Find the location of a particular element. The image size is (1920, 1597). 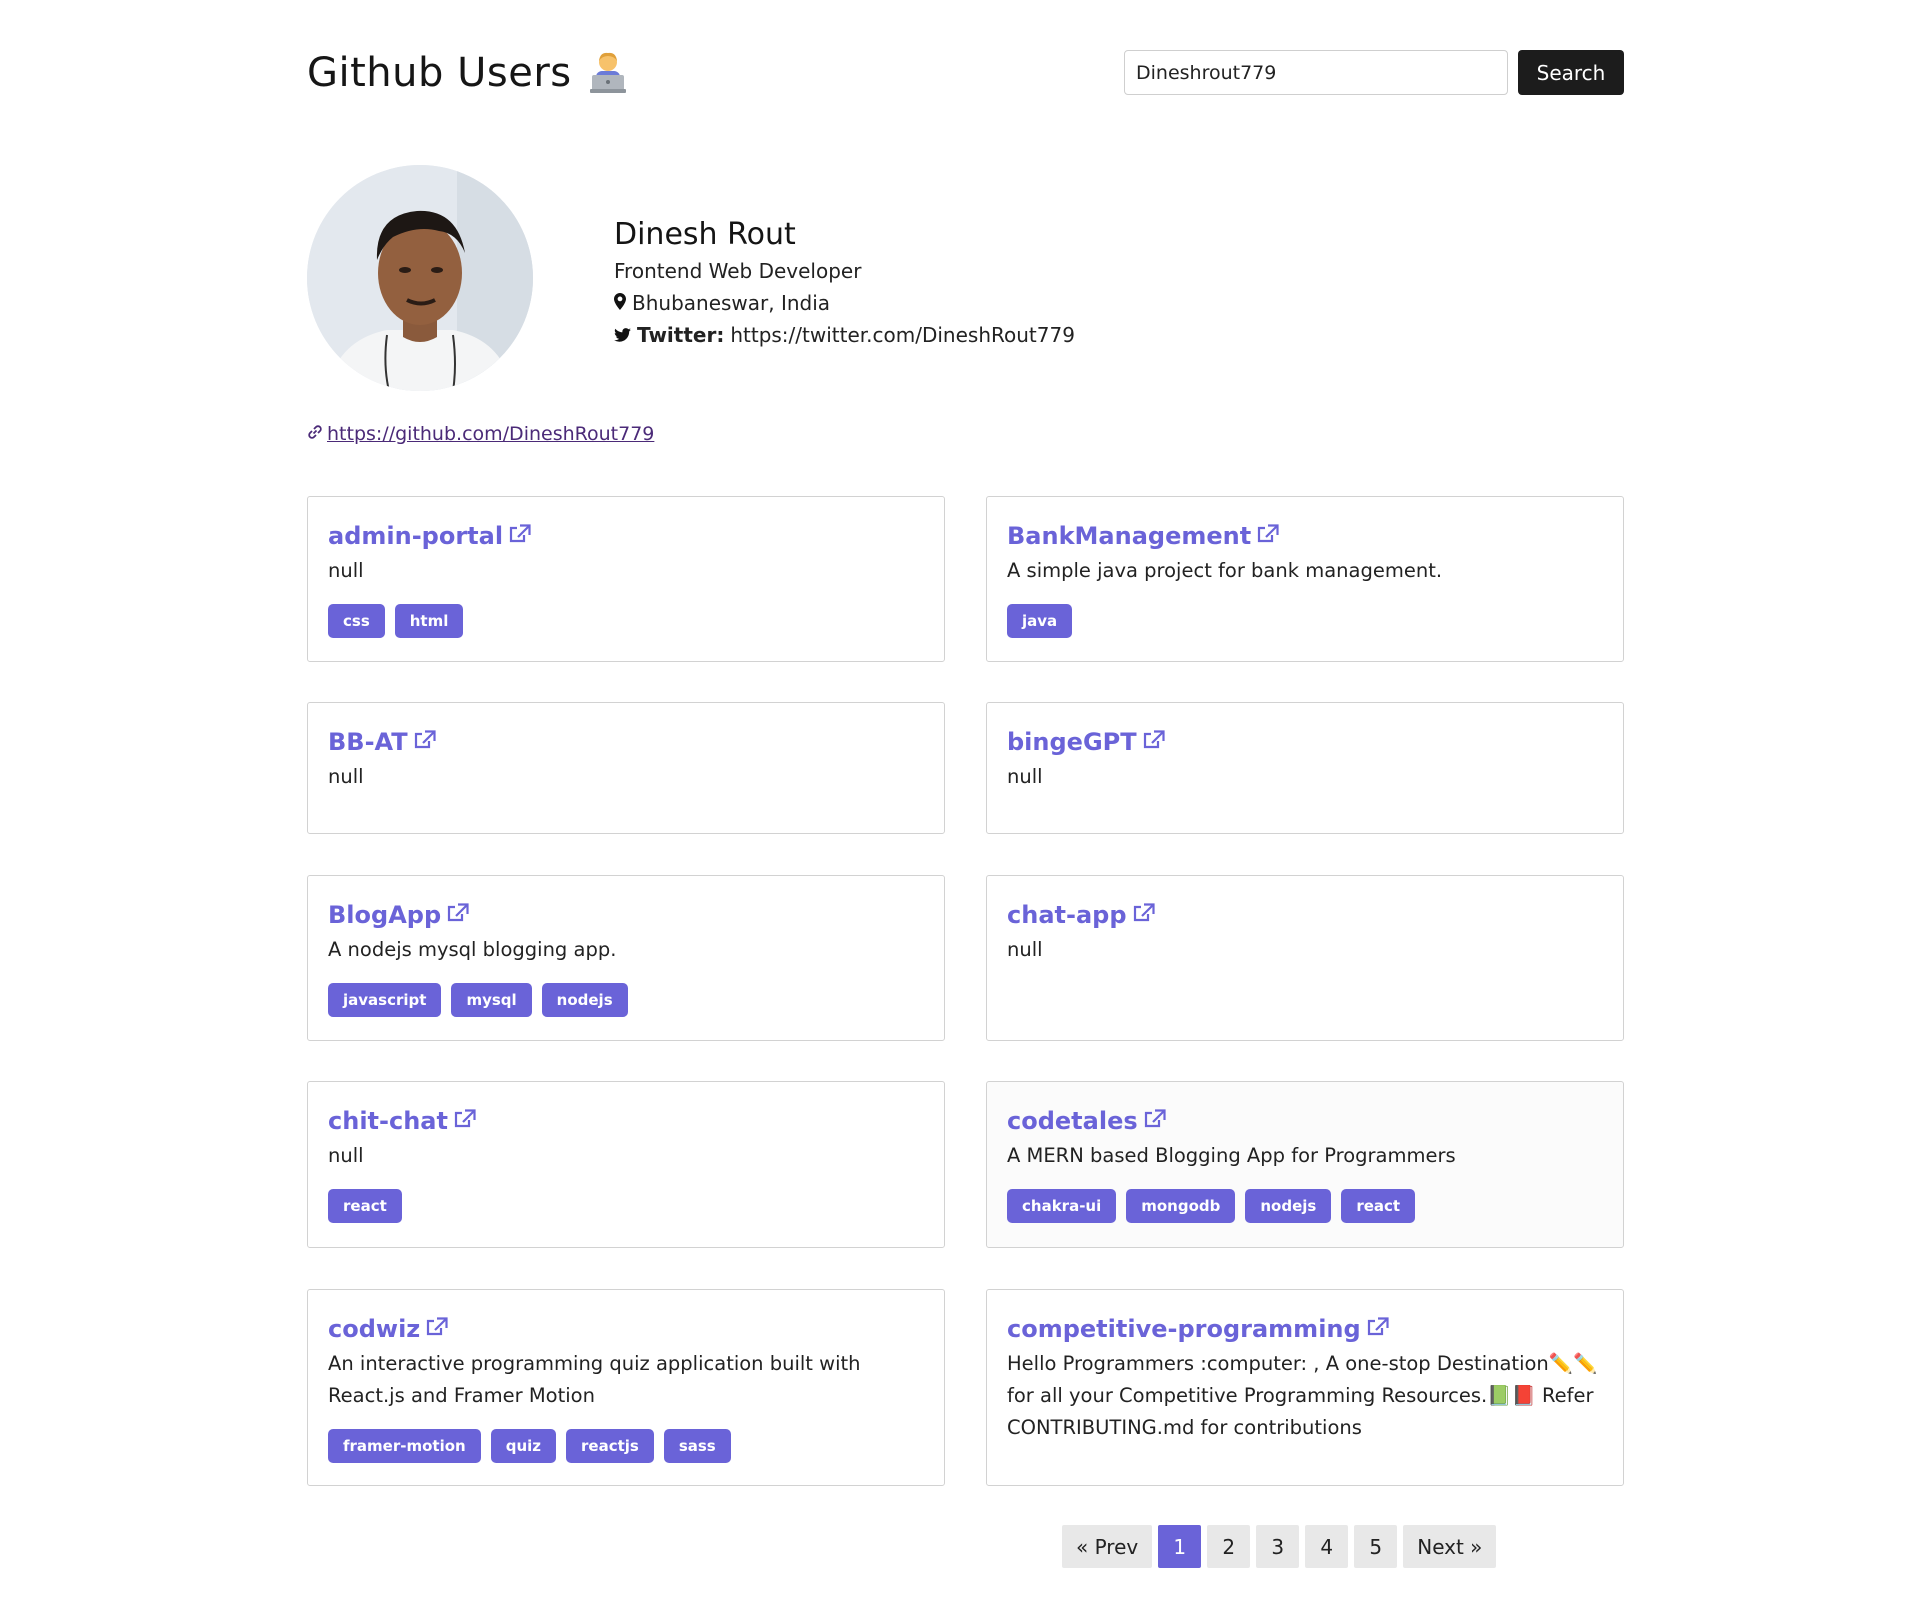

topic-tag: quiz is located at coordinates (523, 1446).